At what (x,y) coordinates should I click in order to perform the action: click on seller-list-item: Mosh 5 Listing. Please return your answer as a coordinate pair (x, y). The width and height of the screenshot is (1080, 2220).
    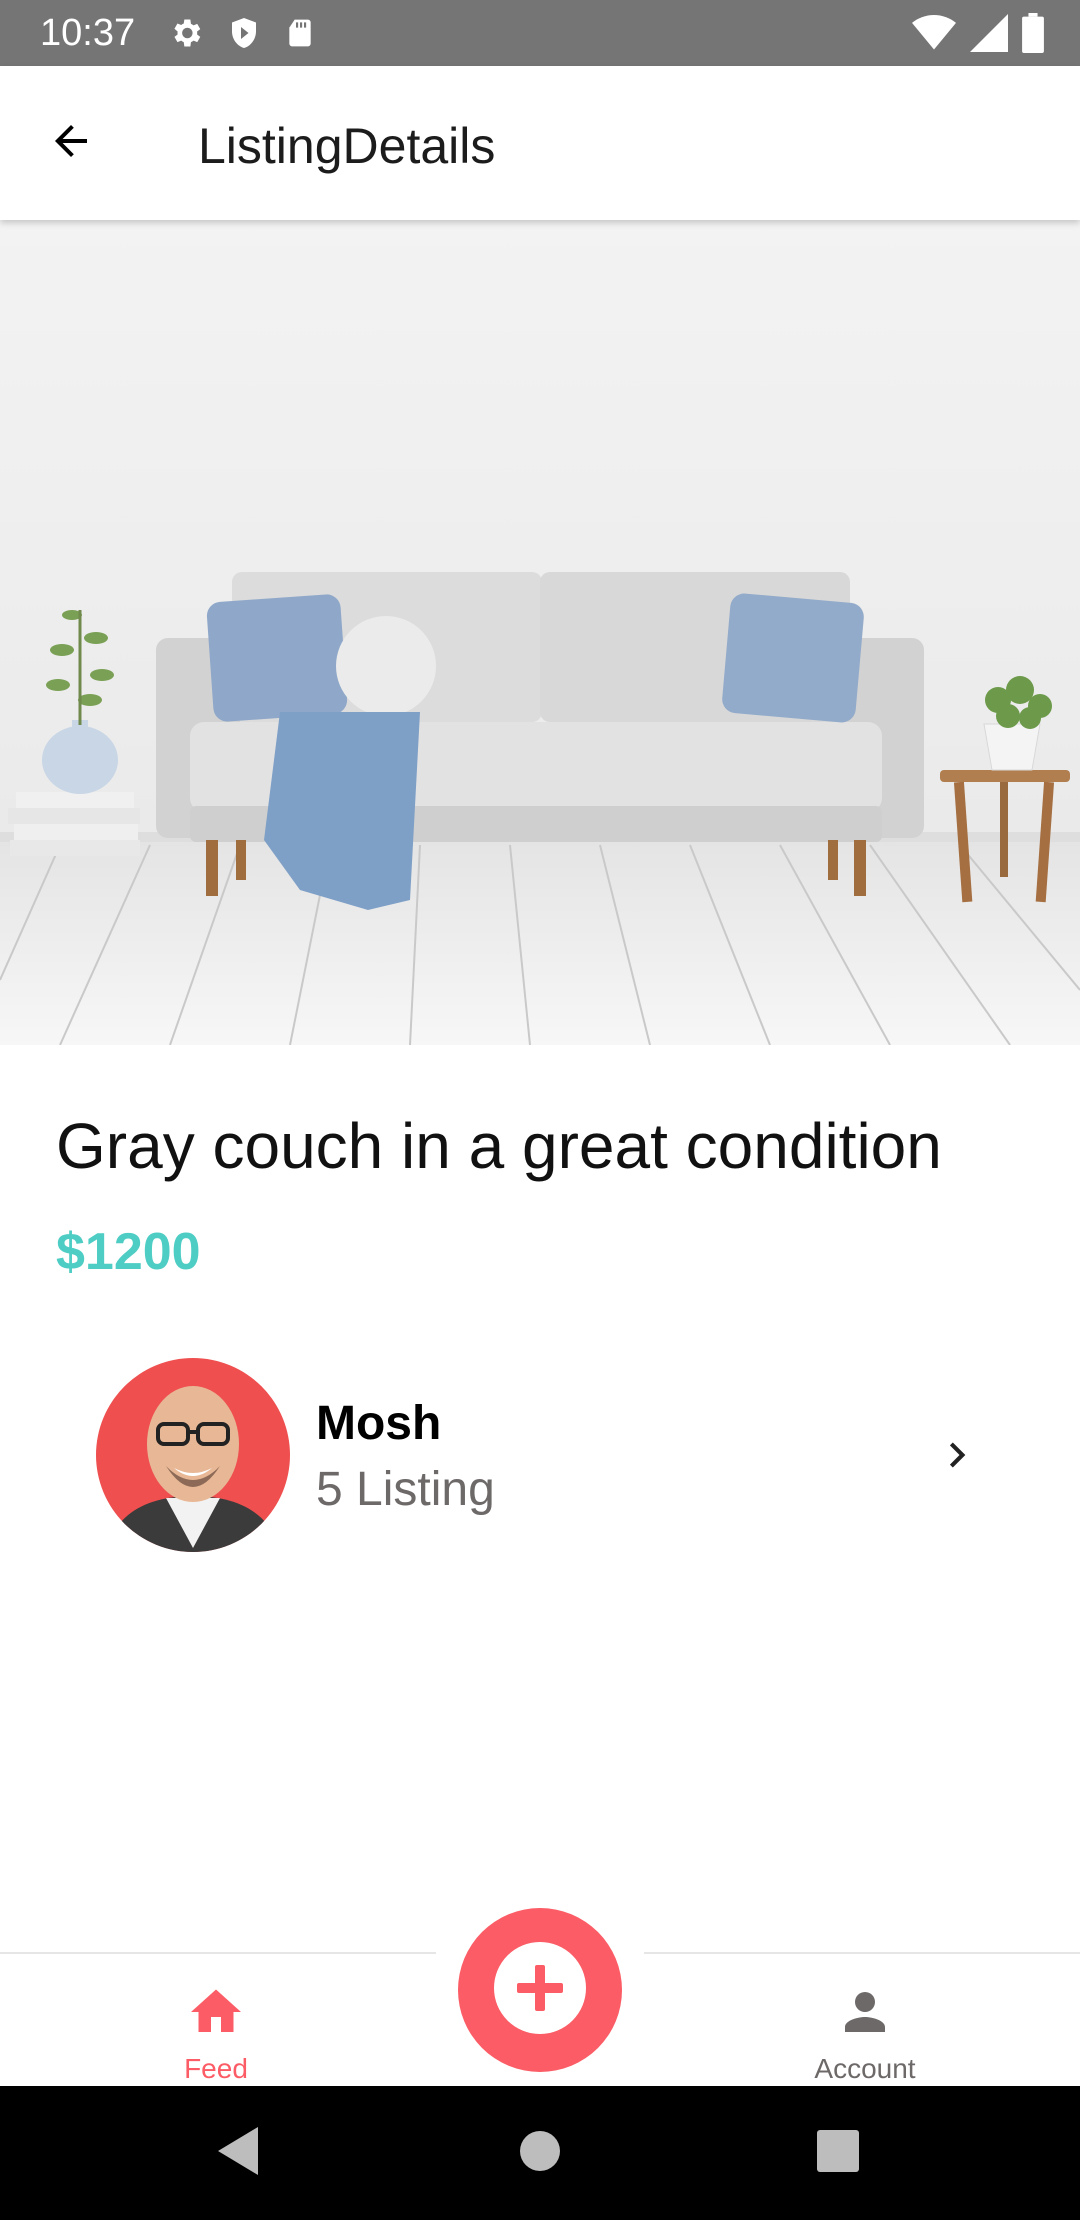
    Looking at the image, I should click on (540, 1455).